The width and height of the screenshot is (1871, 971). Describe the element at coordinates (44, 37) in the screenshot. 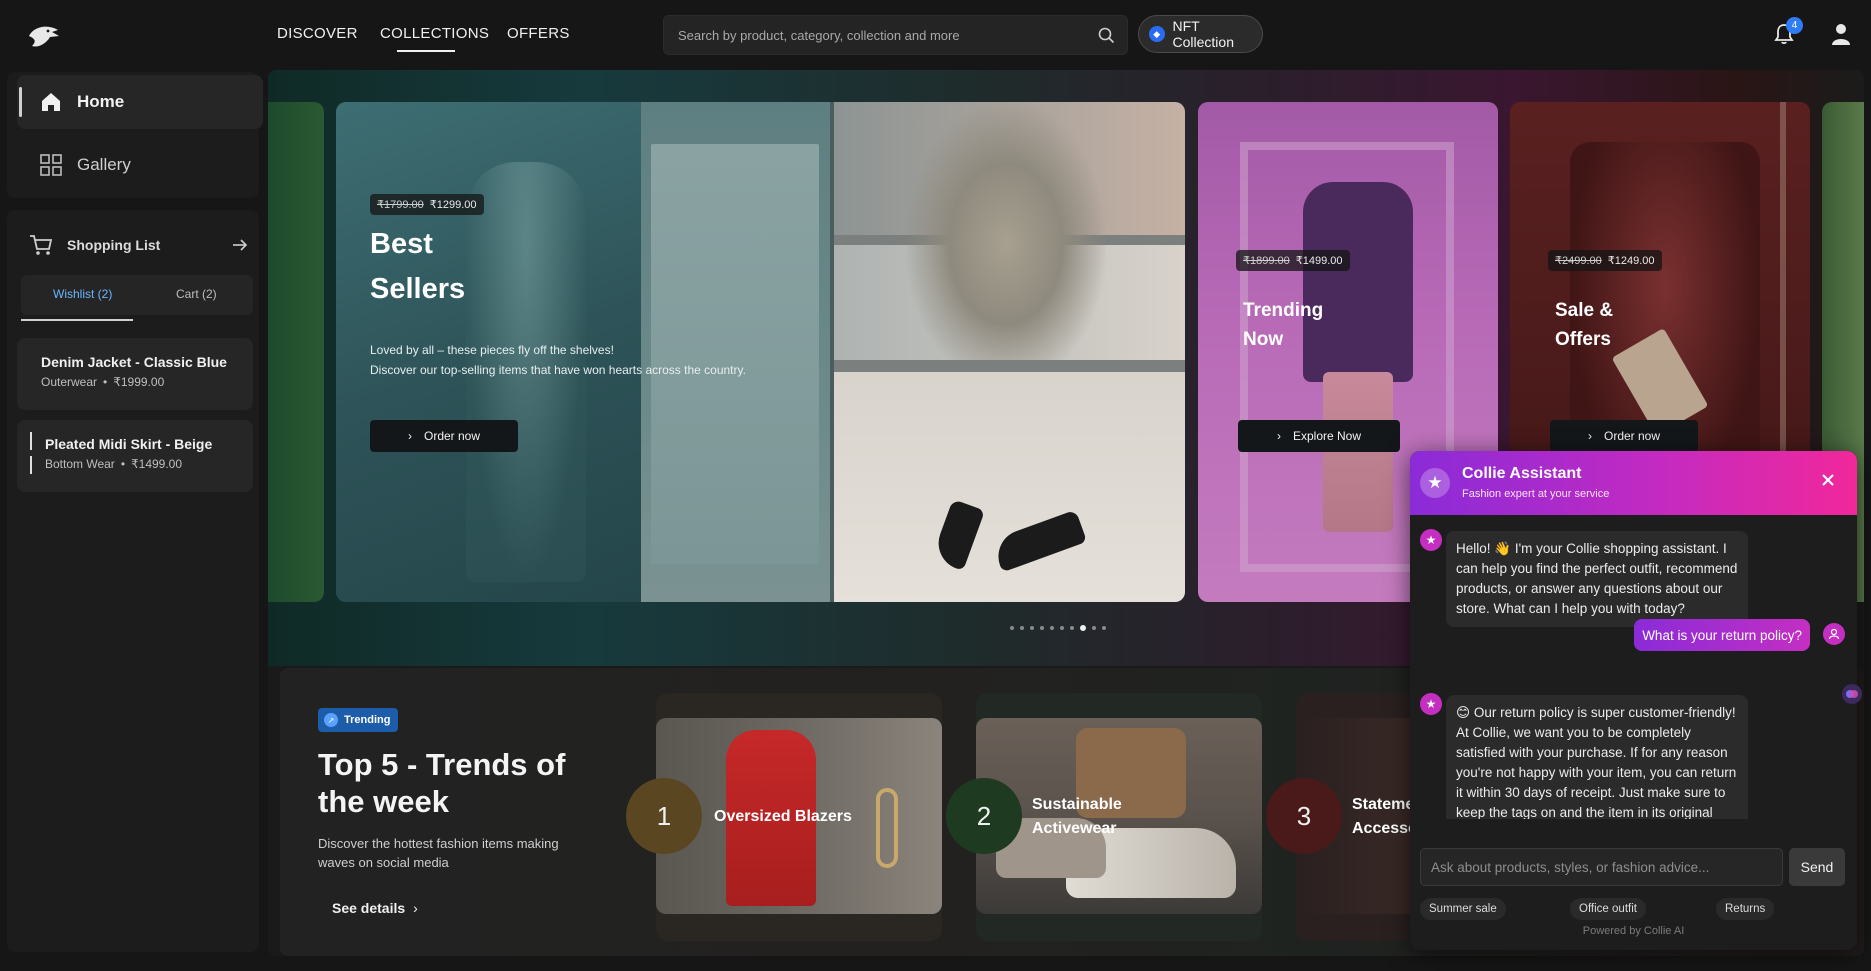

I see `collie-logo-icon` at that location.